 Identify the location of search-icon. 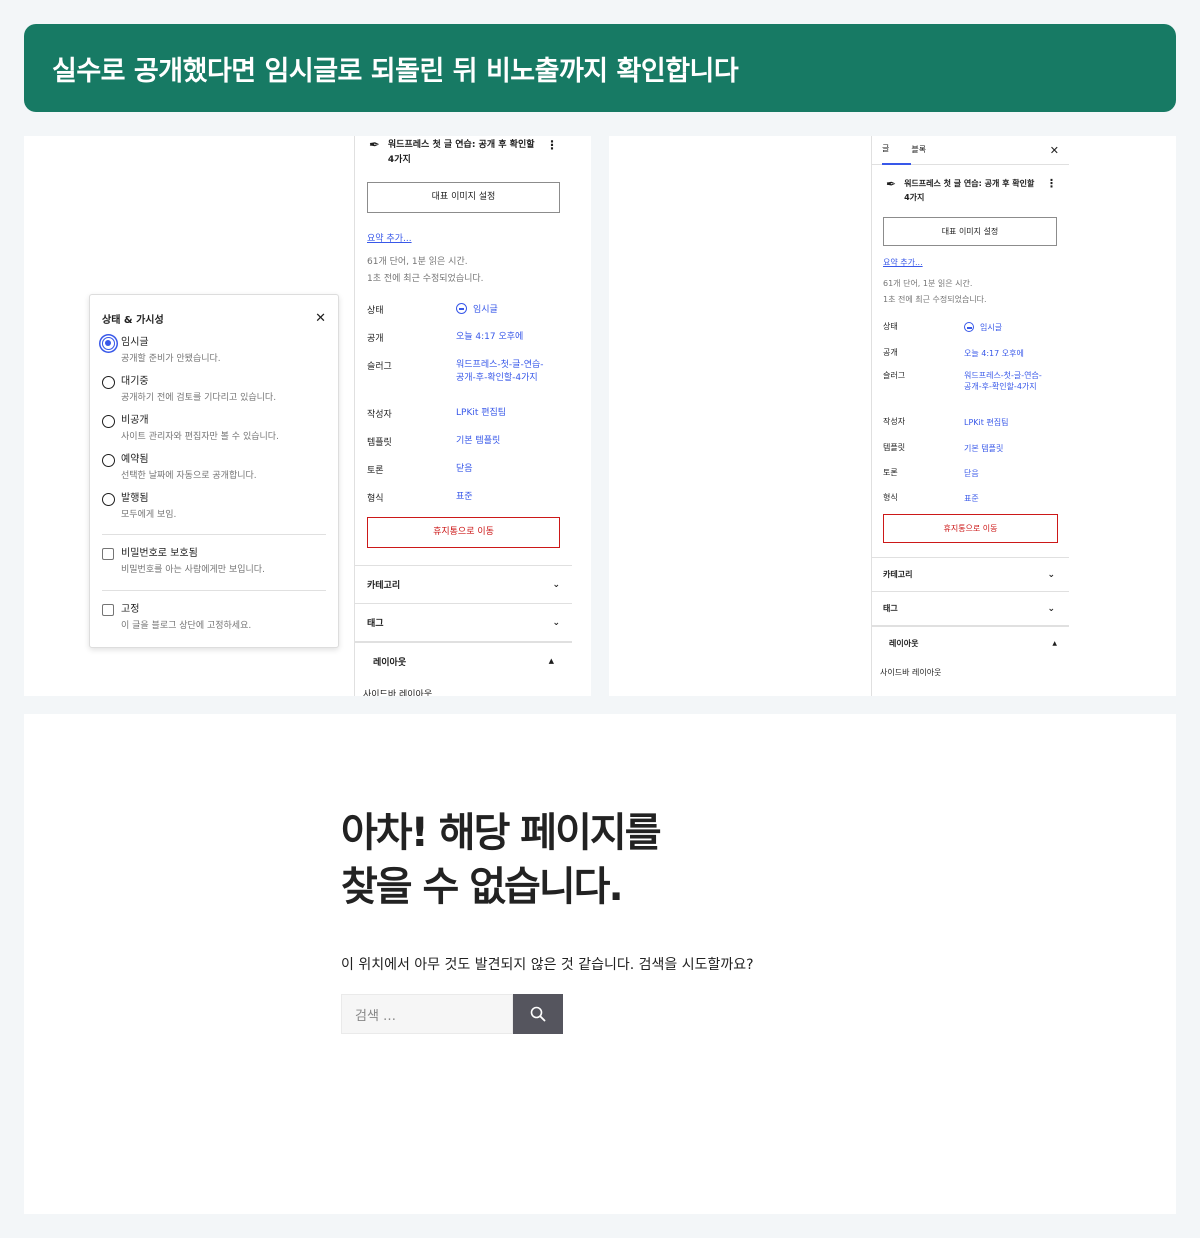
(538, 1014).